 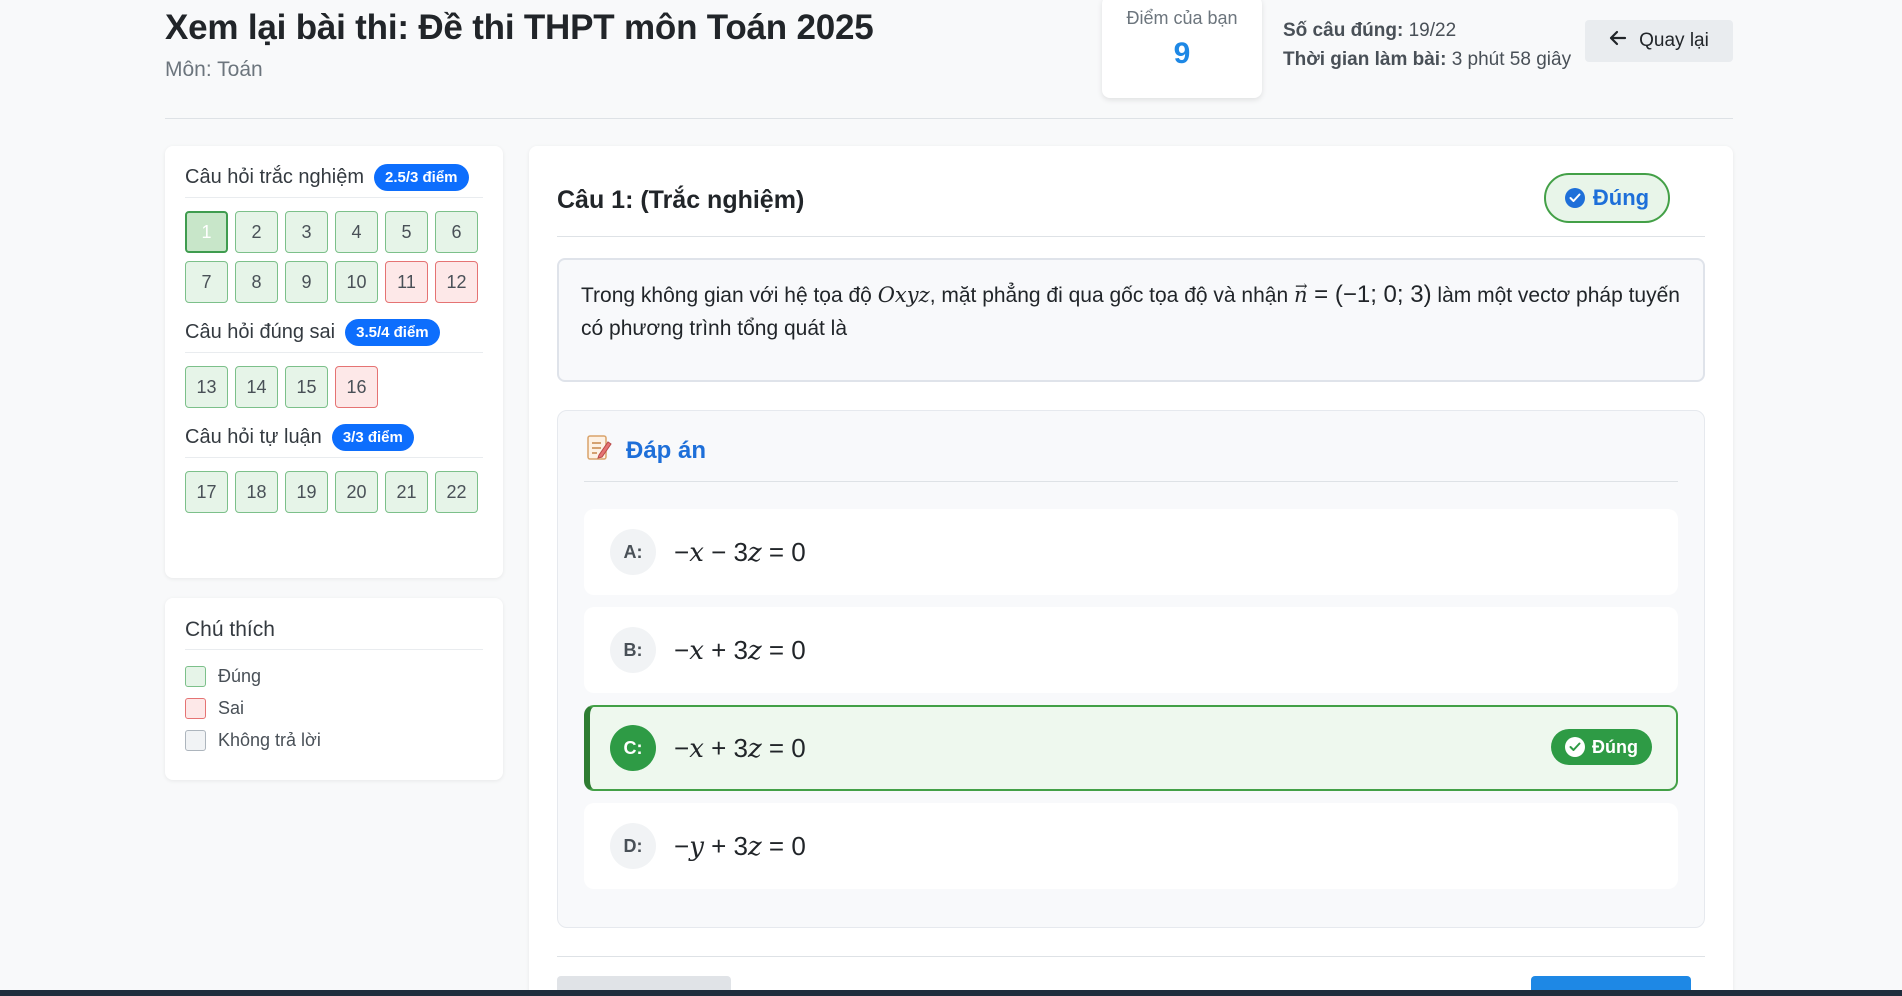 What do you see at coordinates (1111, 295) in the screenshot?
I see `question-text-part: , mặt phẳng đi qua gốc tọa độ và nhận` at bounding box center [1111, 295].